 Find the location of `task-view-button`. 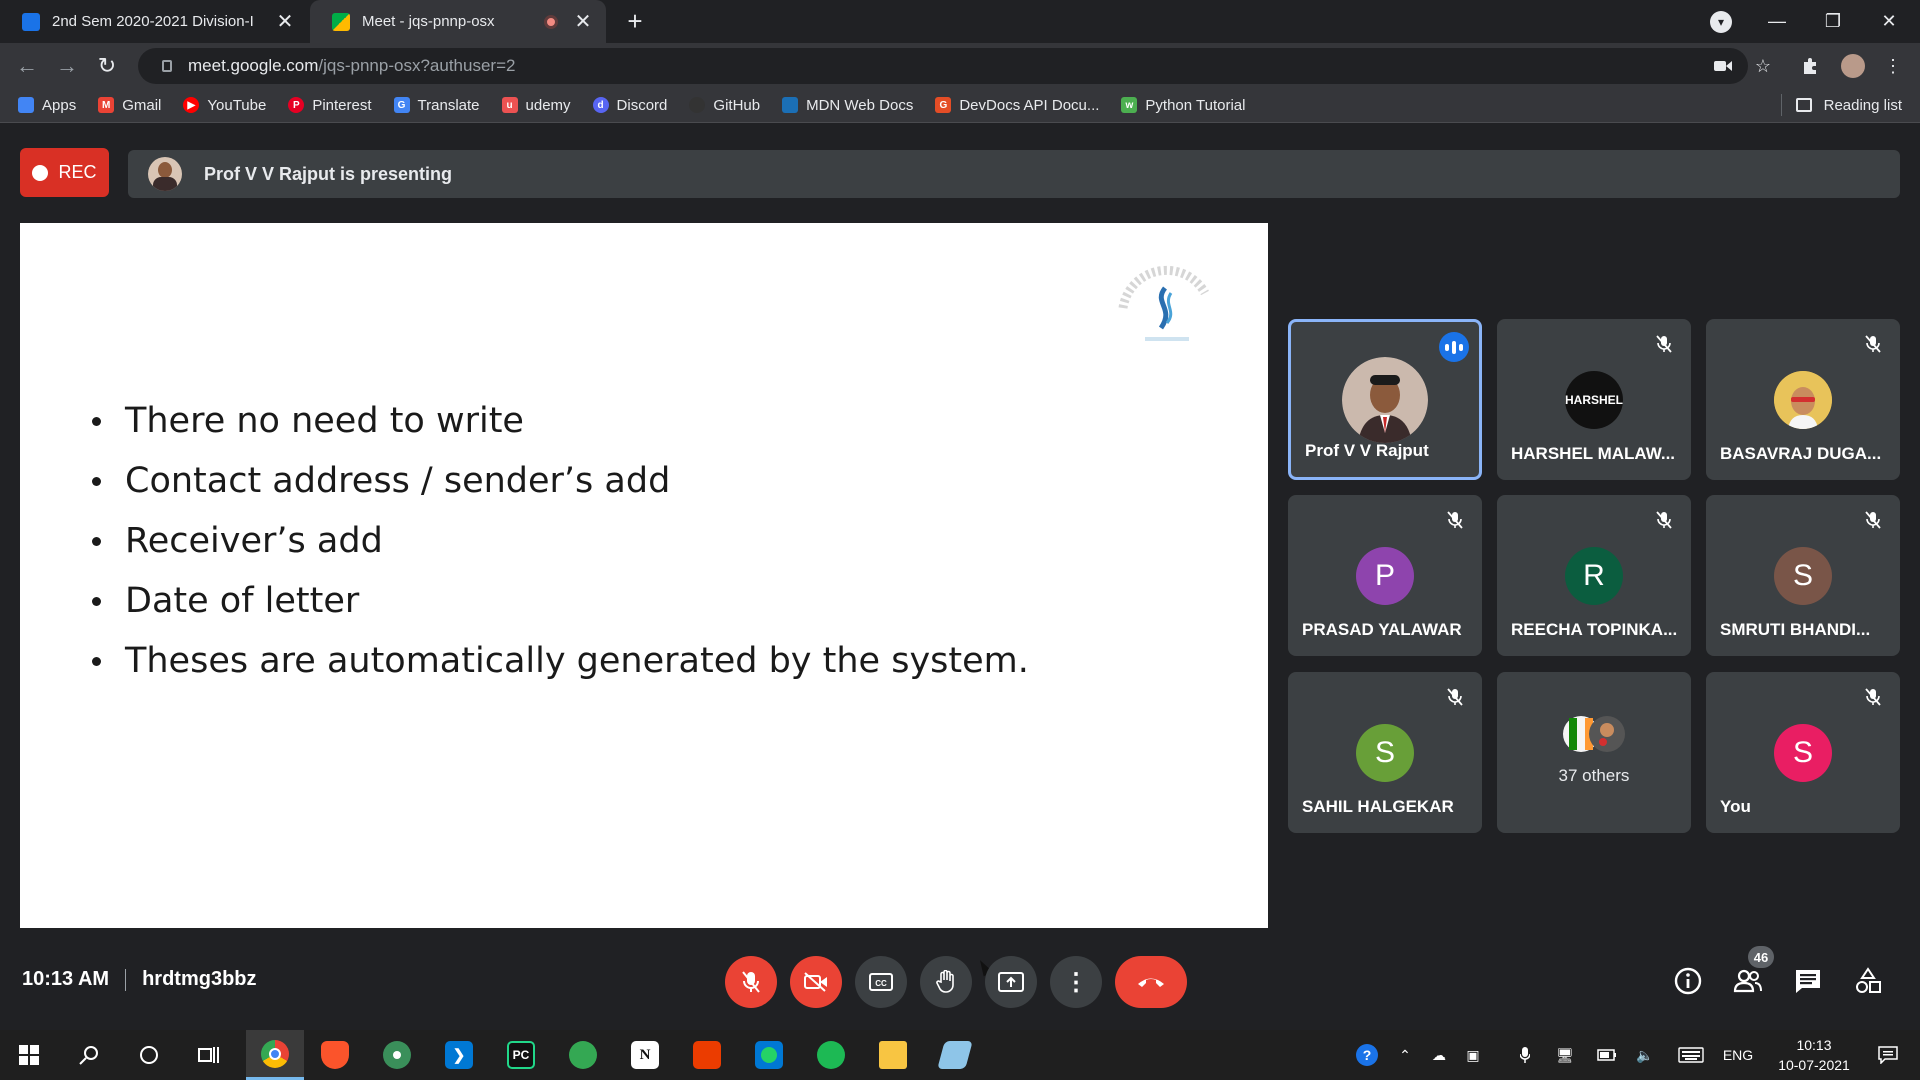

task-view-button is located at coordinates (209, 1055).